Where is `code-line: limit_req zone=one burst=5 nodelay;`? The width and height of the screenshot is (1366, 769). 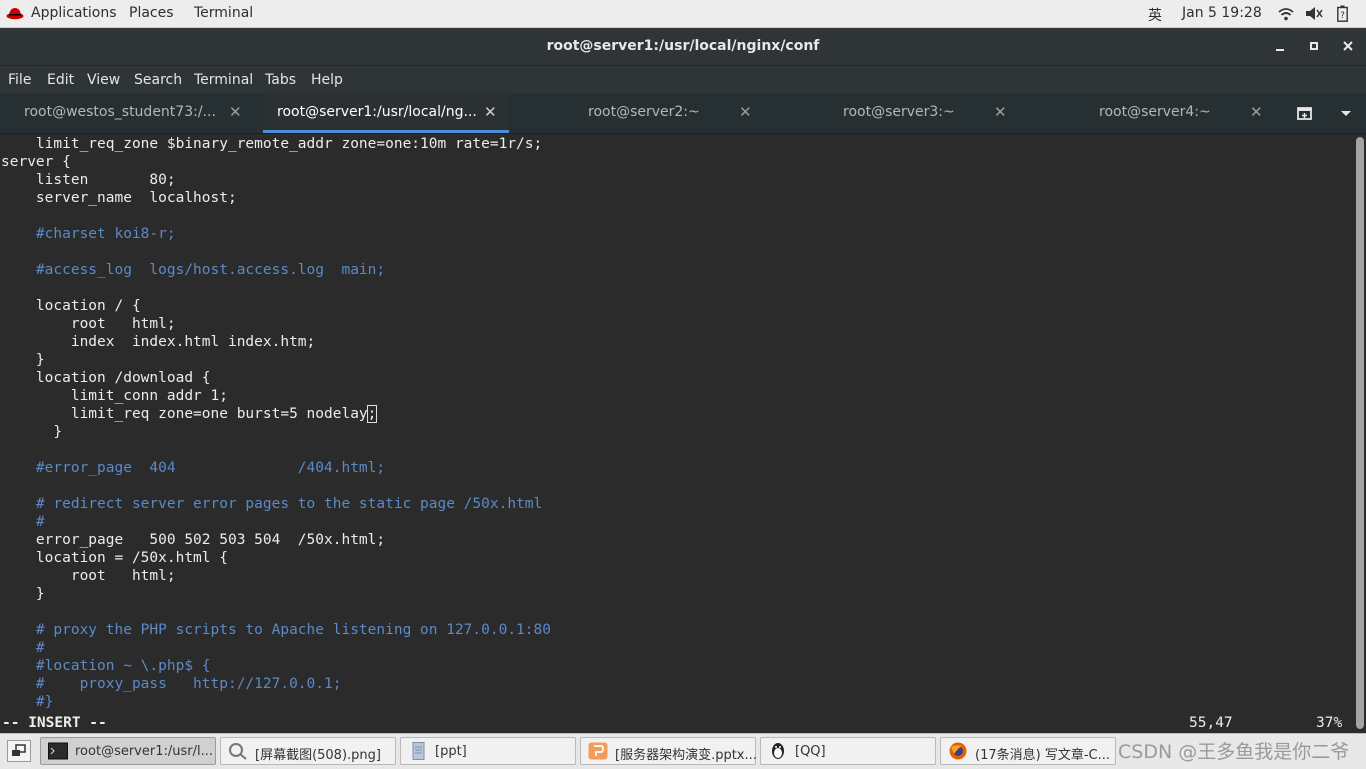 code-line: limit_req zone=one burst=5 nodelay; is located at coordinates (189, 414).